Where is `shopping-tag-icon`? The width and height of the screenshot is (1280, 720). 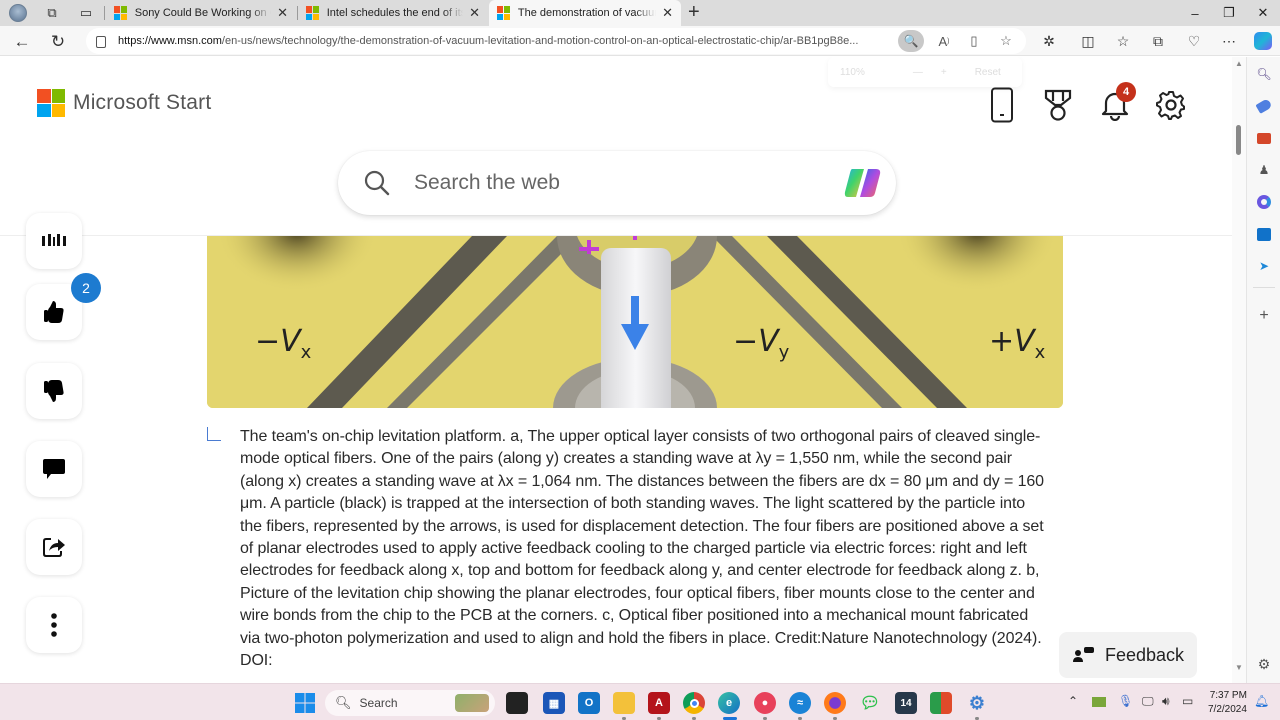
shopping-tag-icon is located at coordinates (1264, 106).